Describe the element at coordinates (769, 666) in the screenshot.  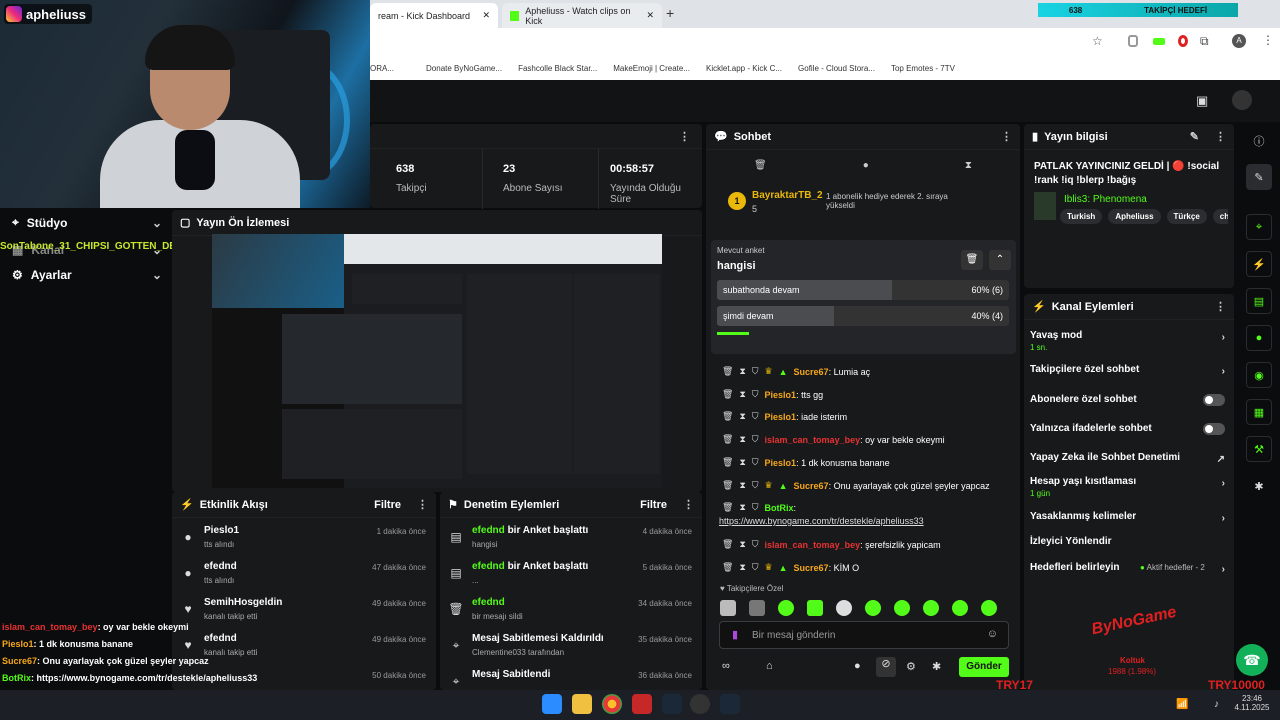
I see `store-icon: ⌂` at that location.